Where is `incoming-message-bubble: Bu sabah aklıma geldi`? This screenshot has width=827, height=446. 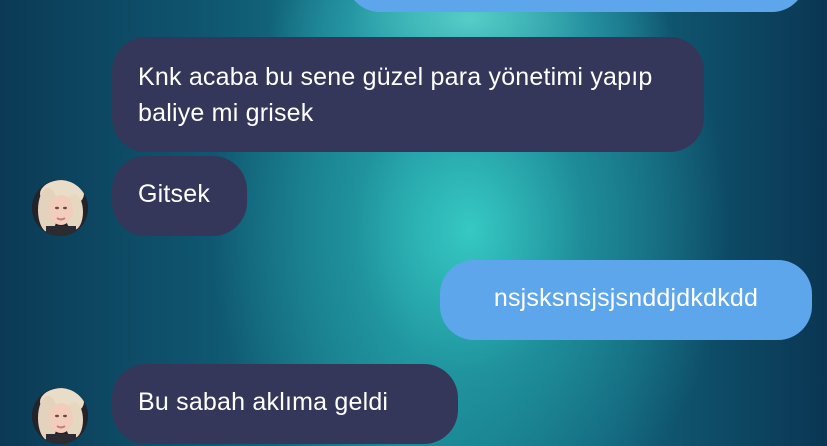
incoming-message-bubble: Bu sabah aklıma geldi is located at coordinates (285, 404).